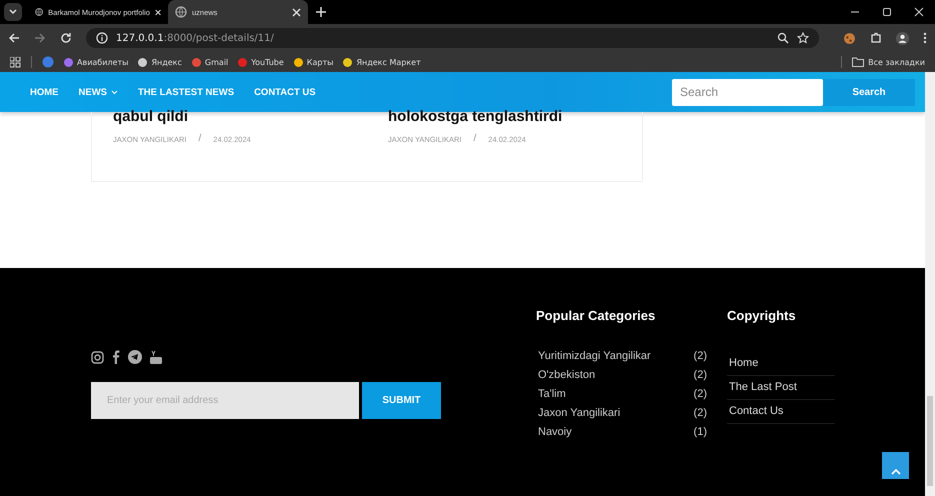  What do you see at coordinates (210, 62) in the screenshot?
I see `bookmark-link: Gmail` at bounding box center [210, 62].